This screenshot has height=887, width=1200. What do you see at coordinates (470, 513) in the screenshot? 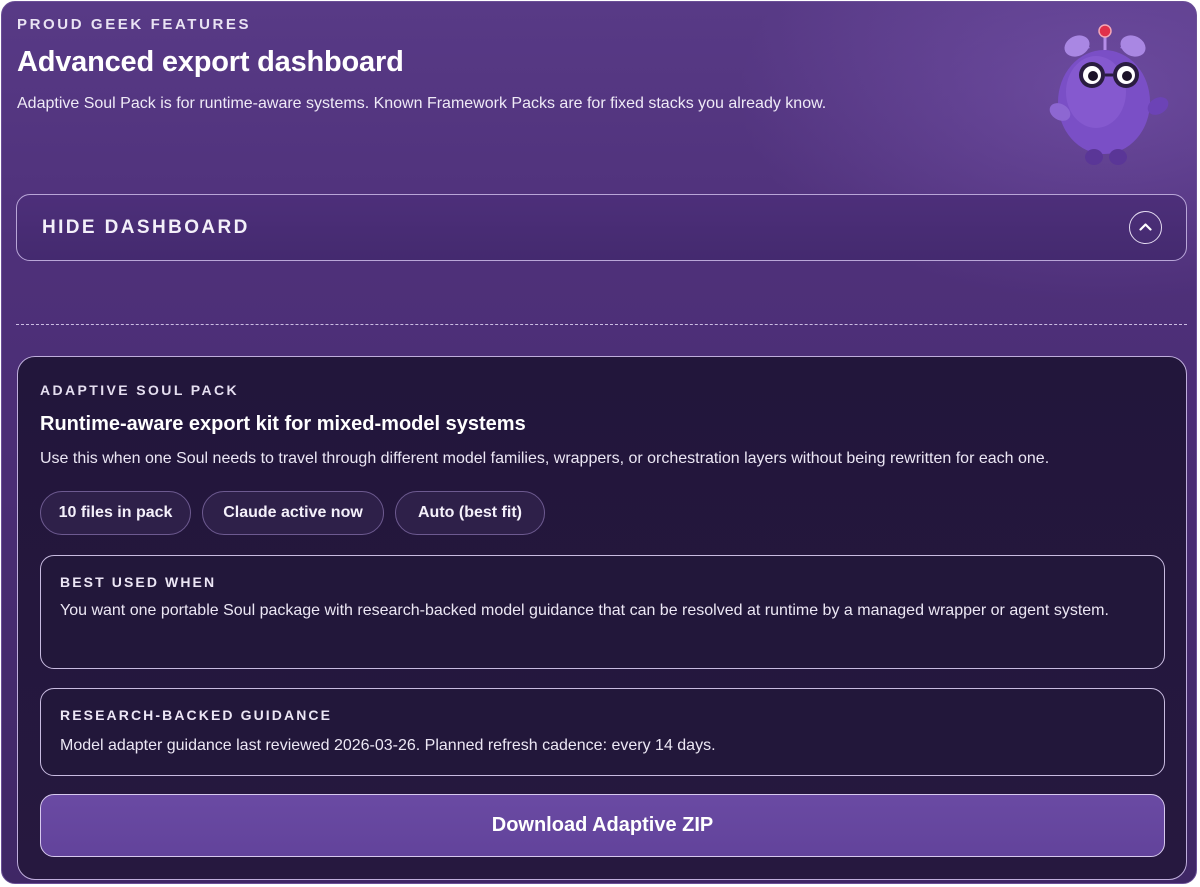
I see `model-mode-chip: Auto (best fit)` at bounding box center [470, 513].